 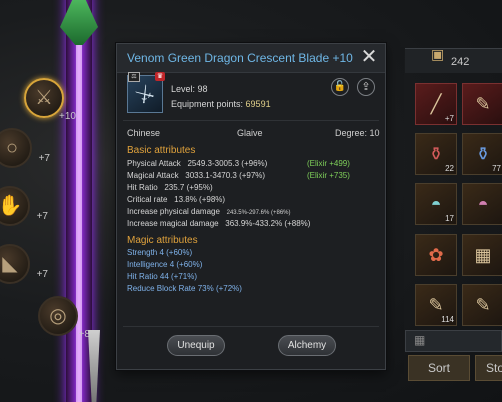 I want to click on equipment-slot-glove: ✋ +7, so click(x=24, y=206).